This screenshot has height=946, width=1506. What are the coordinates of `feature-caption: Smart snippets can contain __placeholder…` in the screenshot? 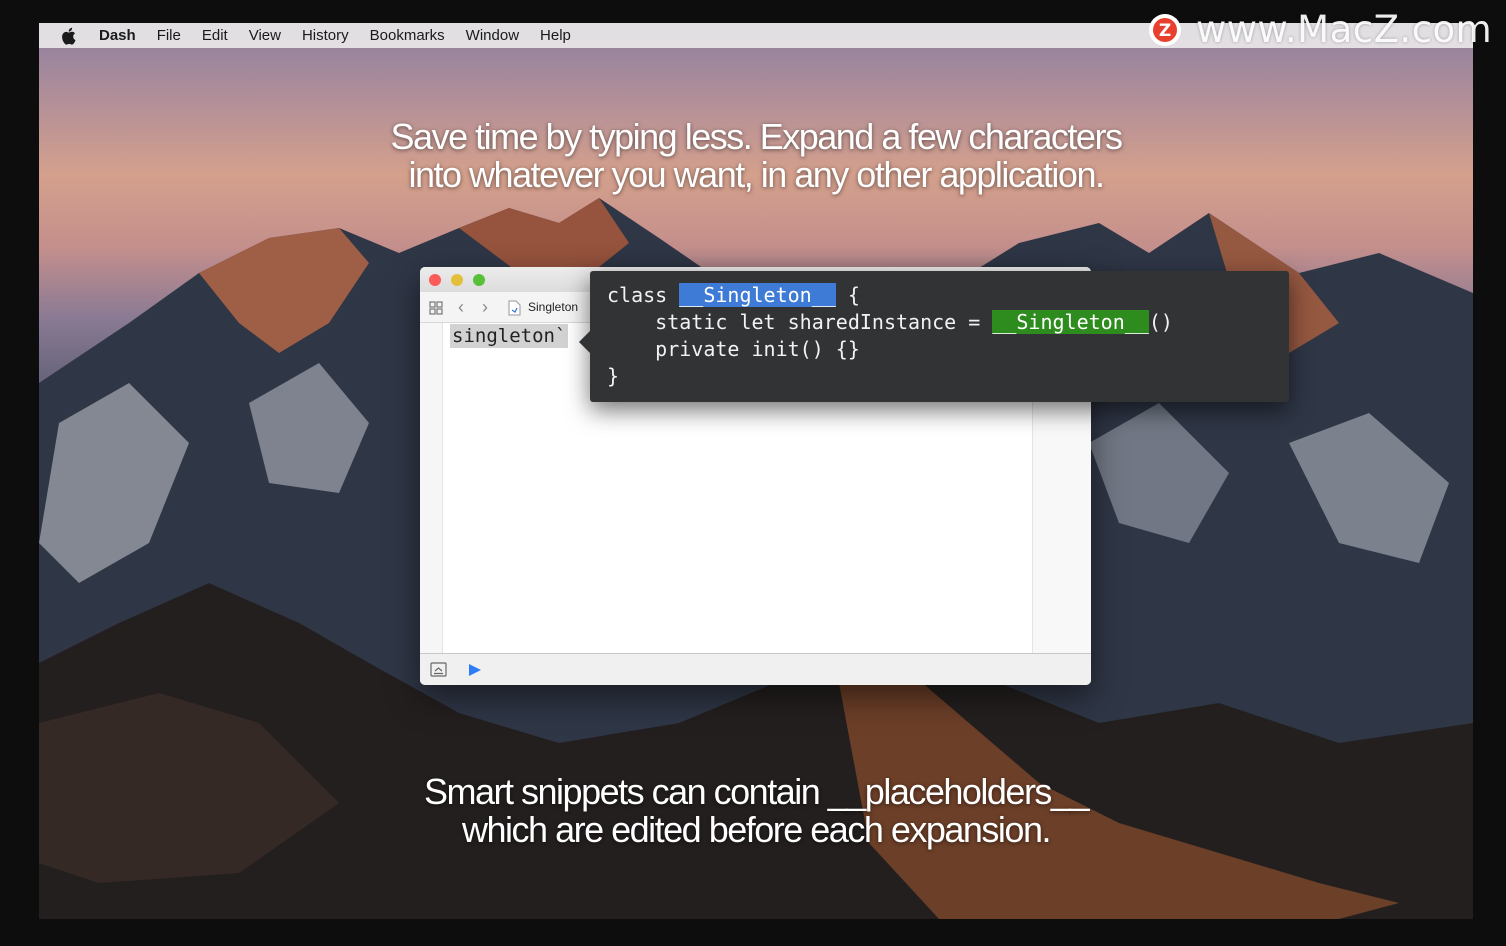 It's located at (756, 811).